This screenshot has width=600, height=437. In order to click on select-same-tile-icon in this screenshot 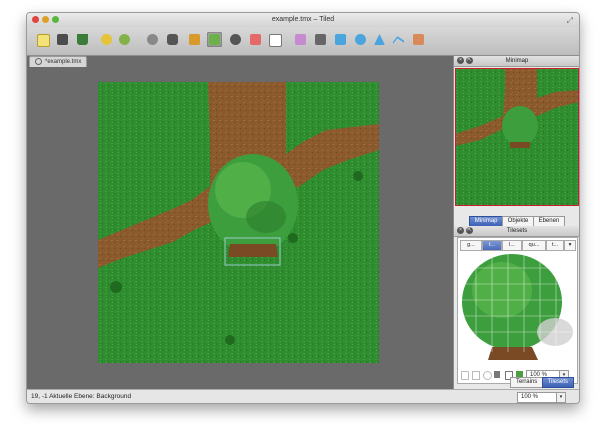, I will do `click(300, 39)`.